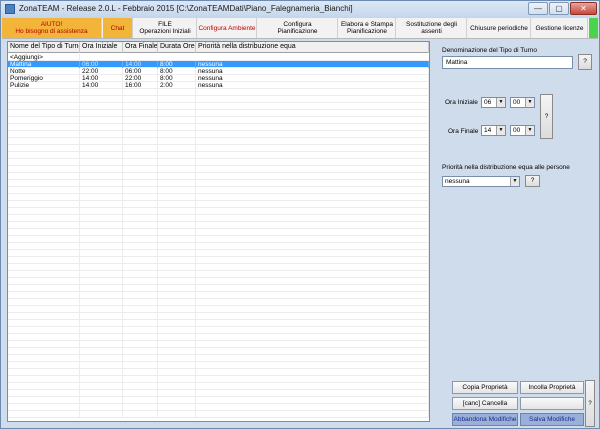  I want to click on abbandona-modifiche-button: Abbandona Modifiche, so click(485, 419).